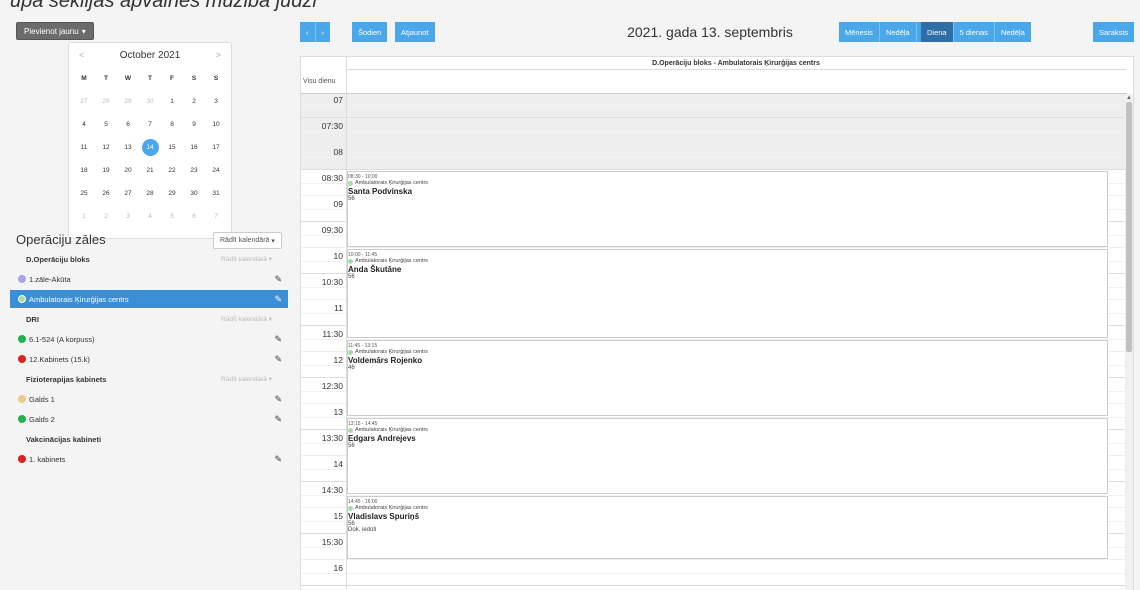 The width and height of the screenshot is (1140, 590). I want to click on calendar-day: 14, so click(150, 147).